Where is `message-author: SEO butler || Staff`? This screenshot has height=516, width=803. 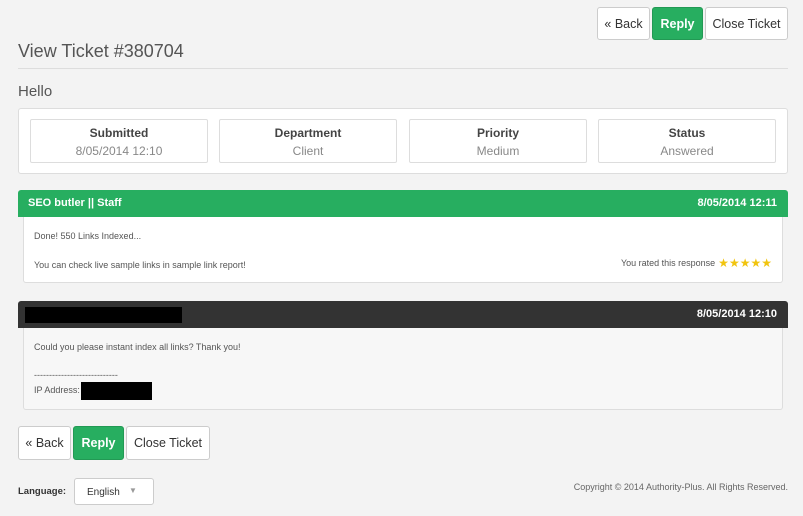
message-author: SEO butler || Staff is located at coordinates (75, 203).